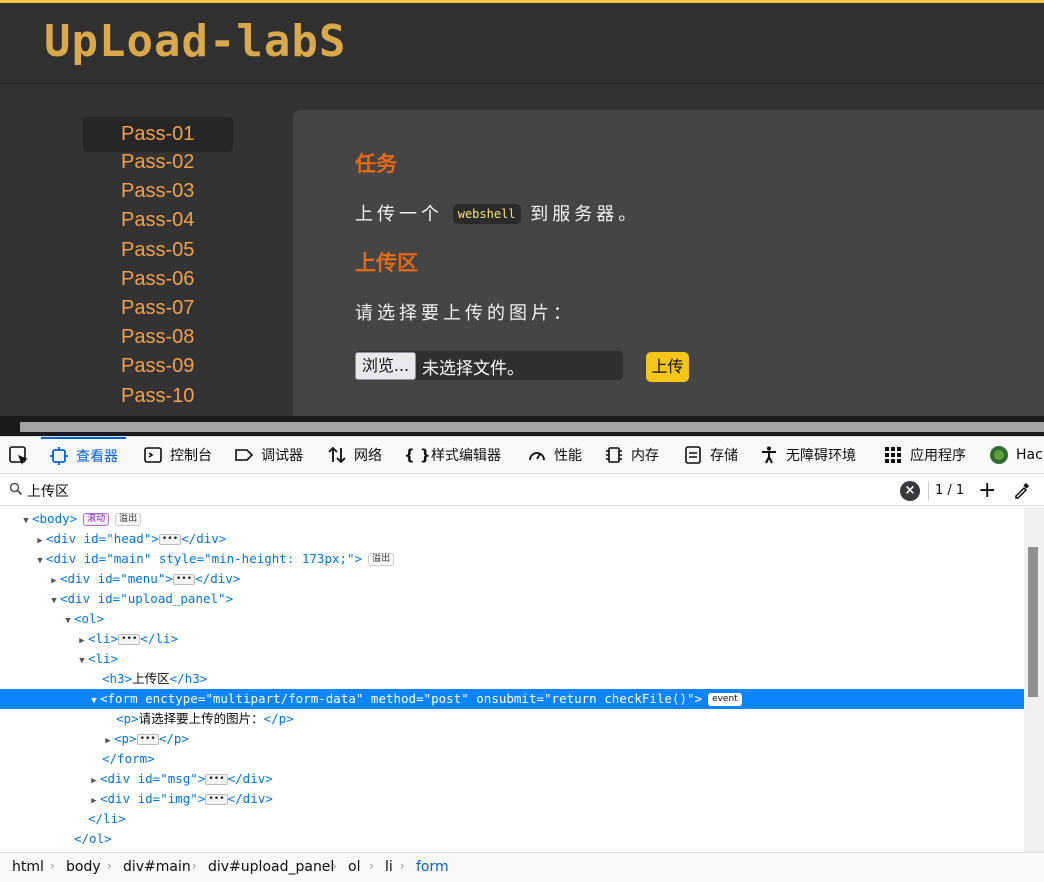  I want to click on node-div-head: ▶ <div id="head"> ••• </div>, so click(512, 539).